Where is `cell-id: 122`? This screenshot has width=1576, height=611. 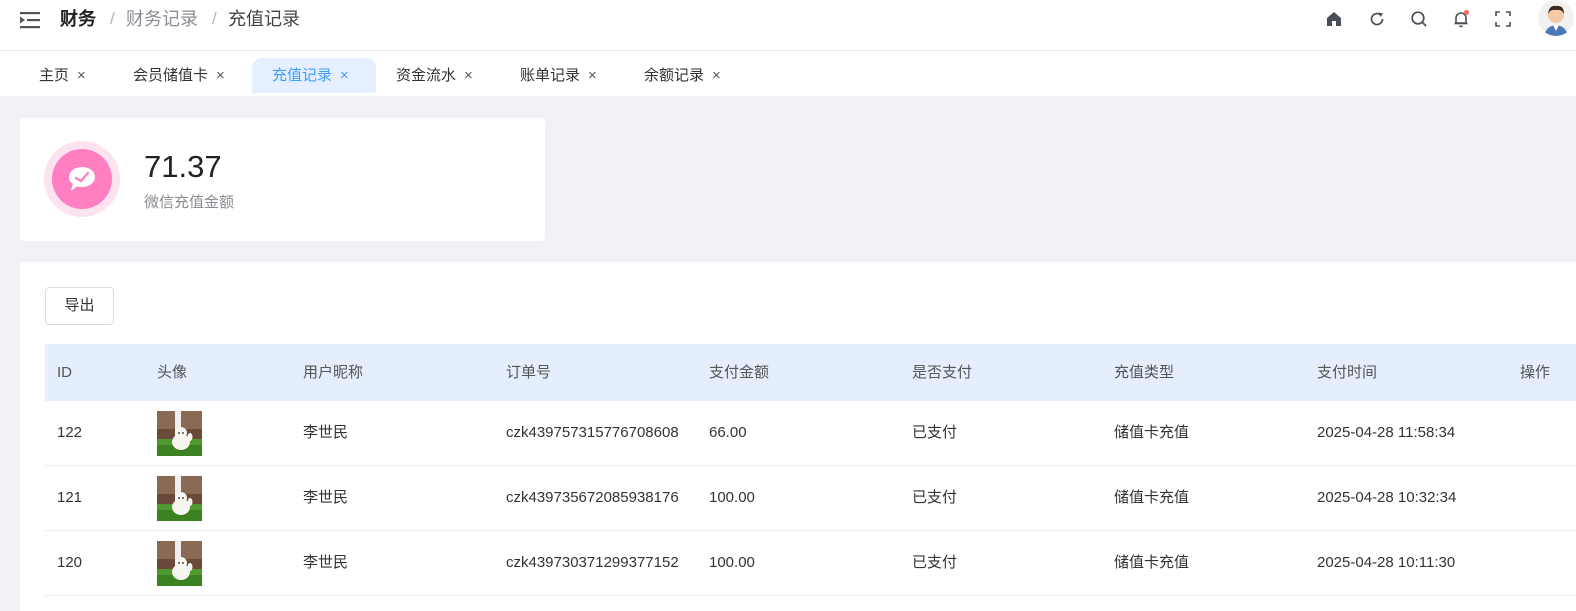
cell-id: 122 is located at coordinates (70, 432).